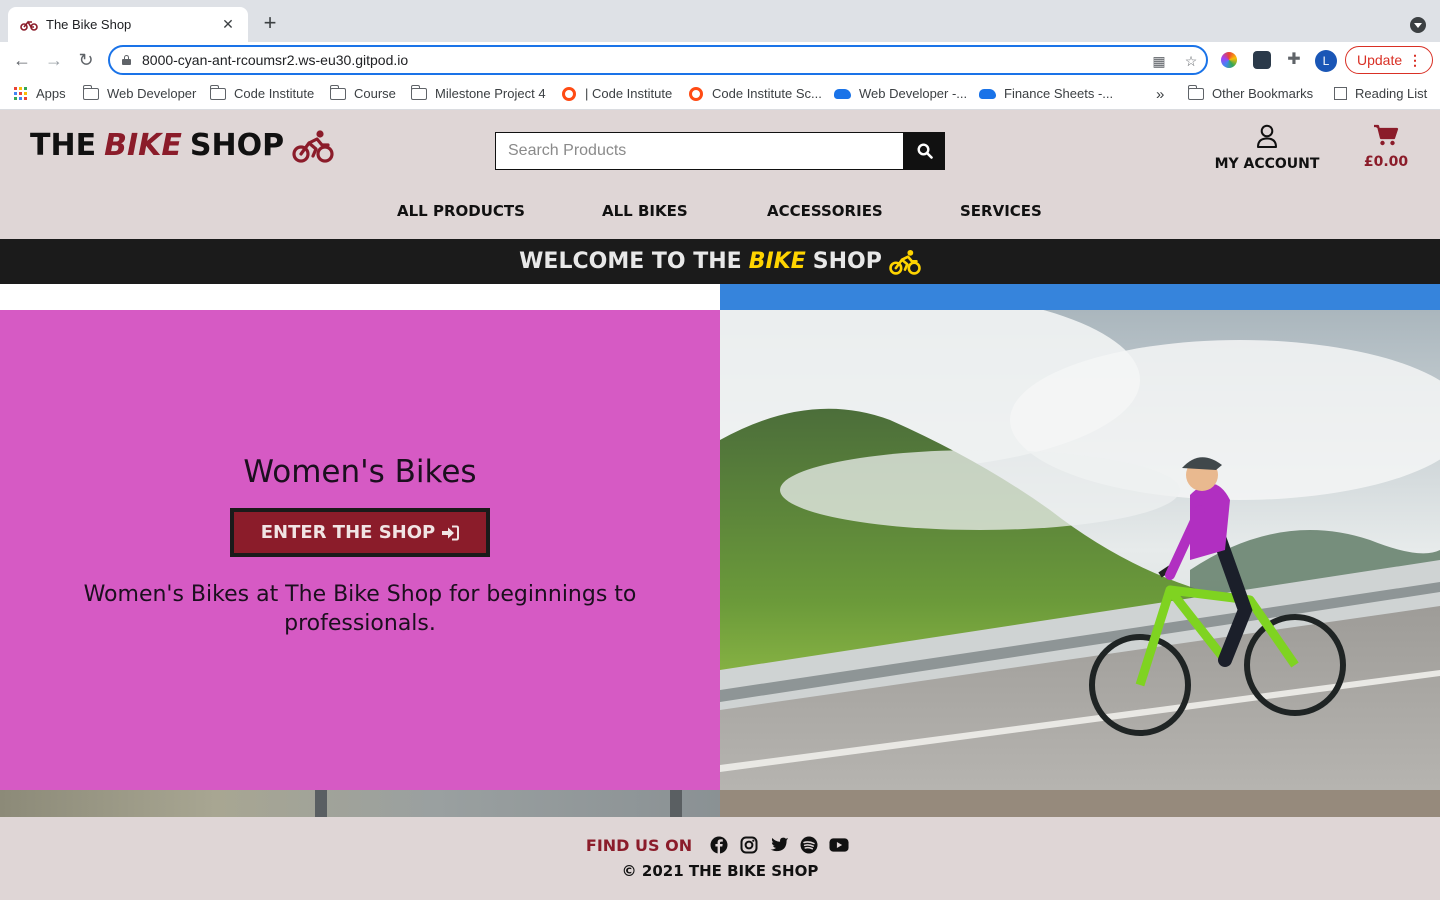 The width and height of the screenshot is (1440, 900). I want to click on hero-title: Women's Bikes, so click(360, 472).